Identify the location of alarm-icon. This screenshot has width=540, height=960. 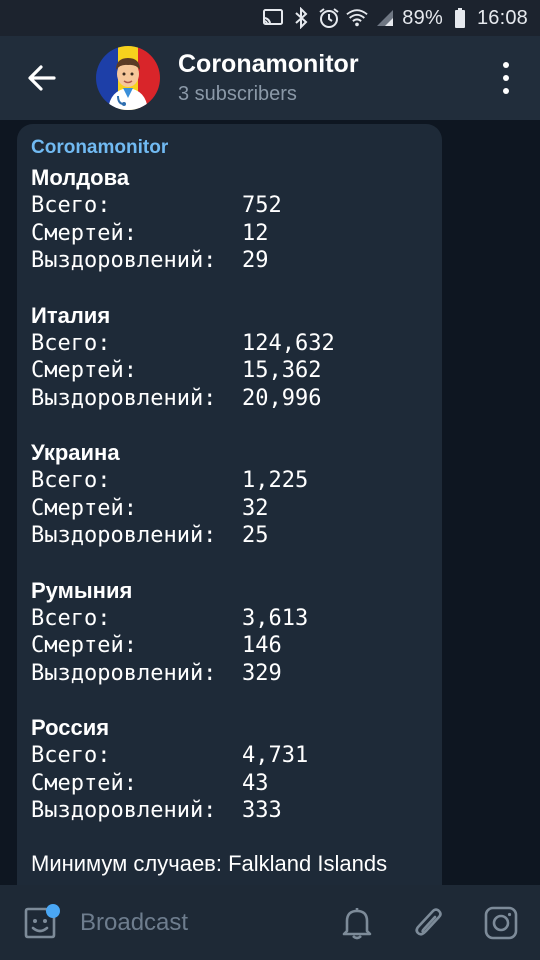
(329, 18).